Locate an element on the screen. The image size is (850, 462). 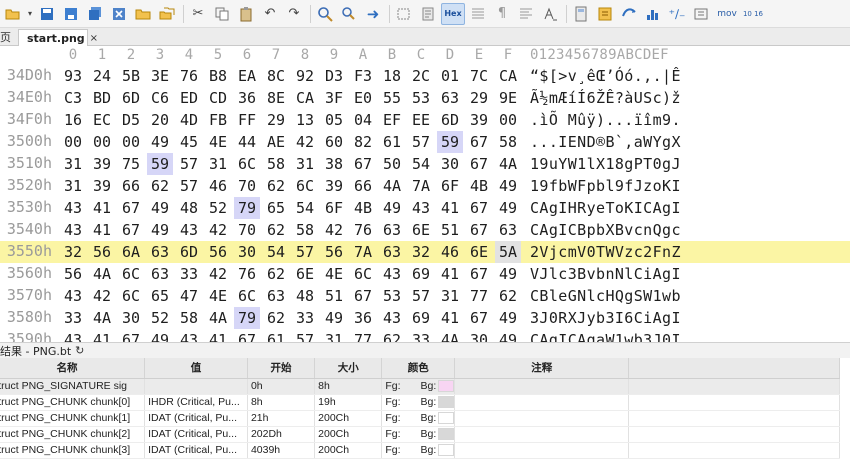
close-file-icon is located at coordinates (119, 14).